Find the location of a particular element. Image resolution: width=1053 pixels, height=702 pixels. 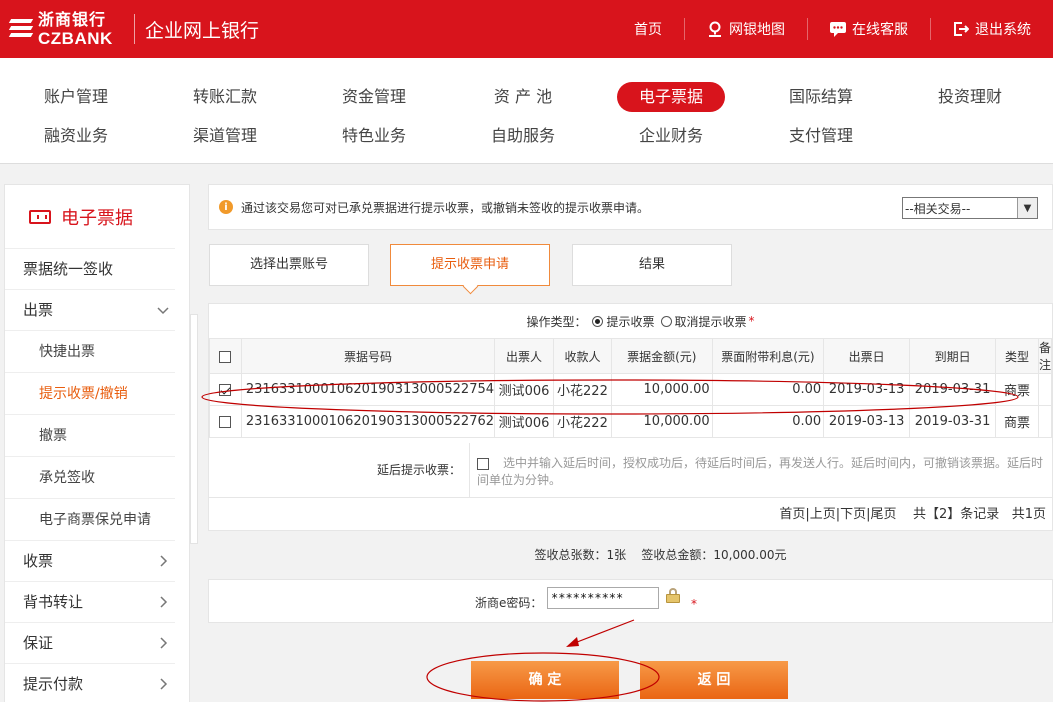

col-remark: 备注 is located at coordinates (1045, 356).